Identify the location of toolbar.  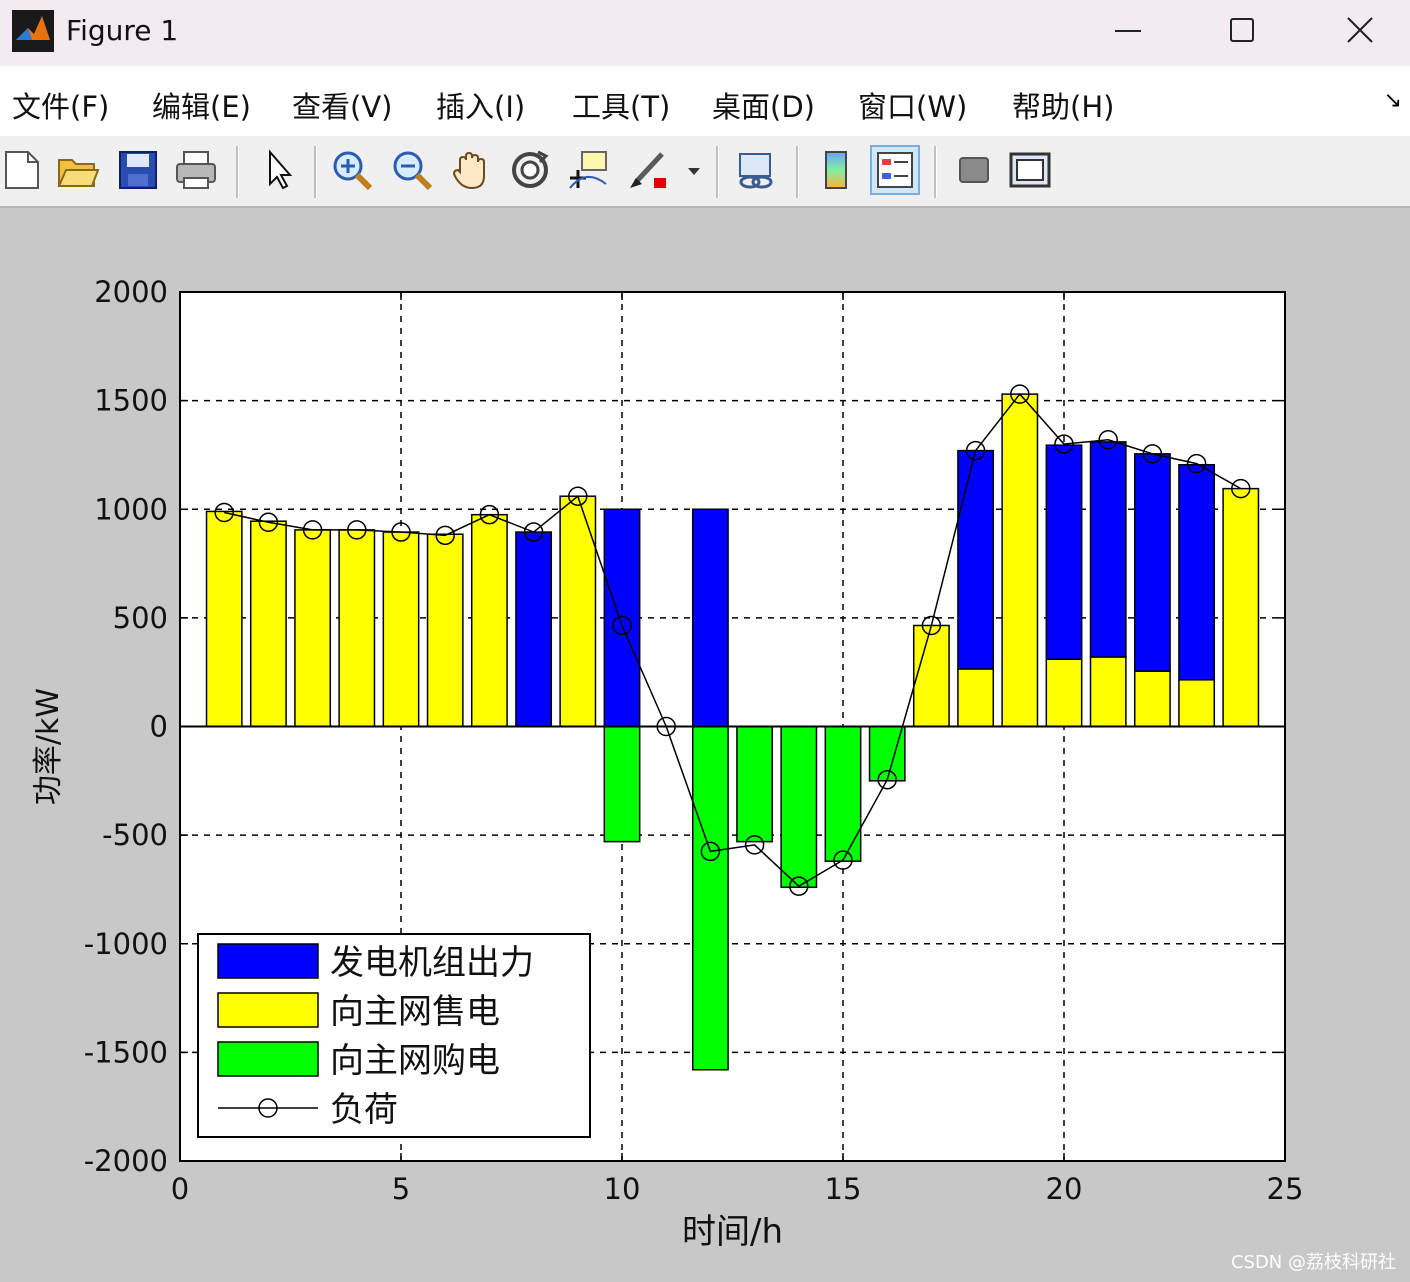
(705, 172).